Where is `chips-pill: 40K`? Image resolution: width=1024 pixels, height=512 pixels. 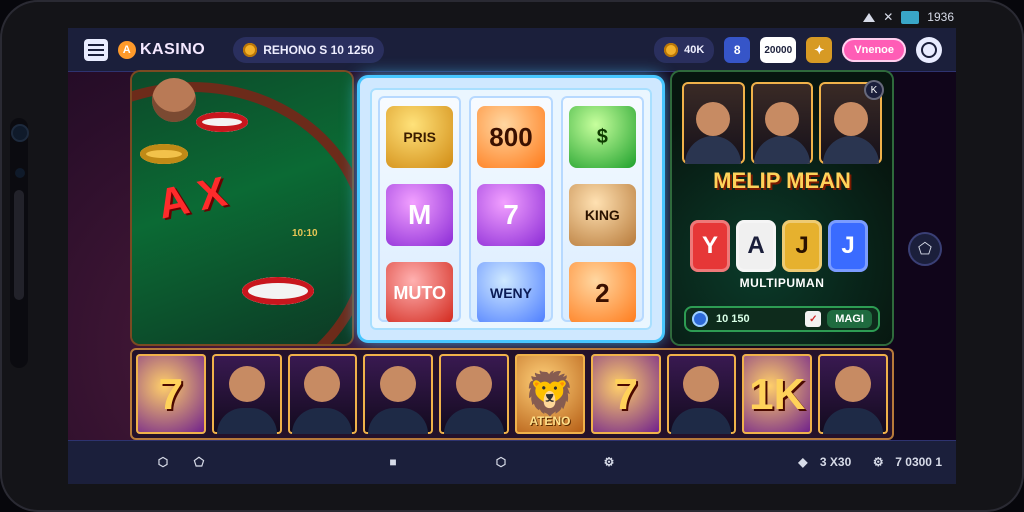
chips-pill: 40K is located at coordinates (684, 50).